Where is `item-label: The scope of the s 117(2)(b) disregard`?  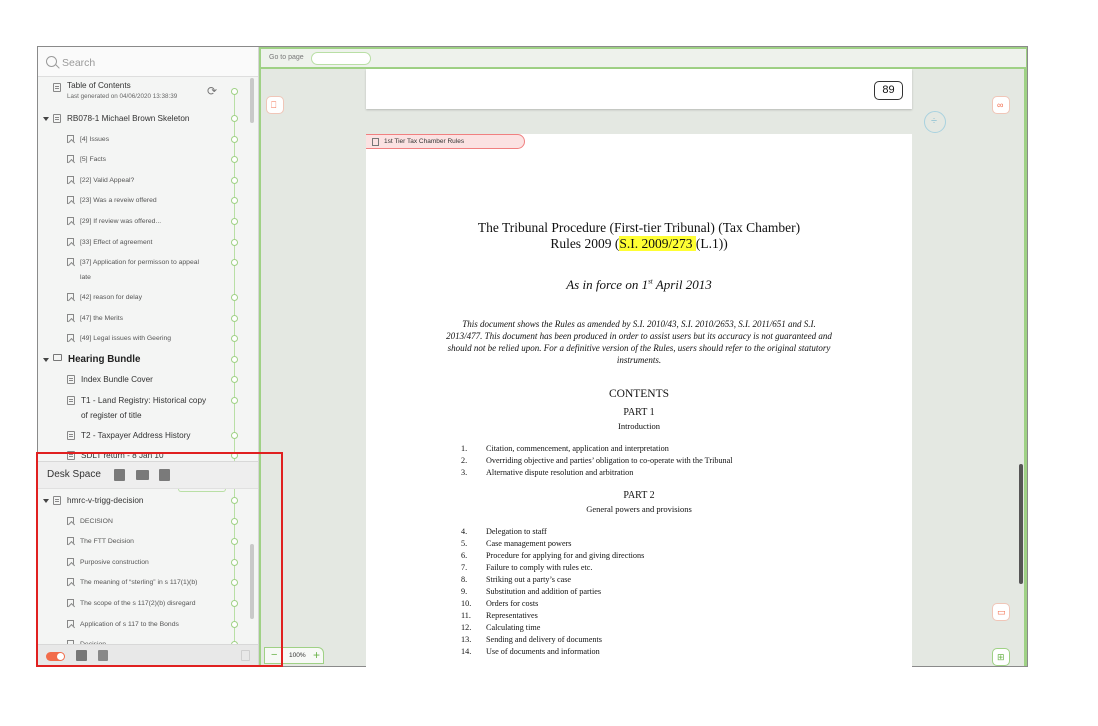
item-label: The scope of the s 117(2)(b) disregard is located at coordinates (138, 603).